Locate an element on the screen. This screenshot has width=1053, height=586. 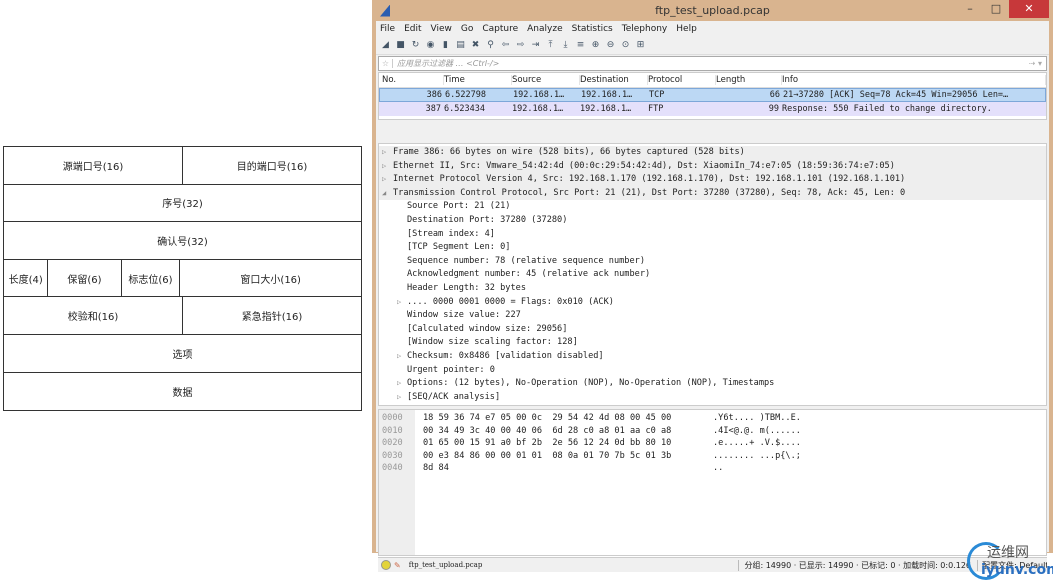
go-to-packet-icon: ⇥ is located at coordinates (535, 45).